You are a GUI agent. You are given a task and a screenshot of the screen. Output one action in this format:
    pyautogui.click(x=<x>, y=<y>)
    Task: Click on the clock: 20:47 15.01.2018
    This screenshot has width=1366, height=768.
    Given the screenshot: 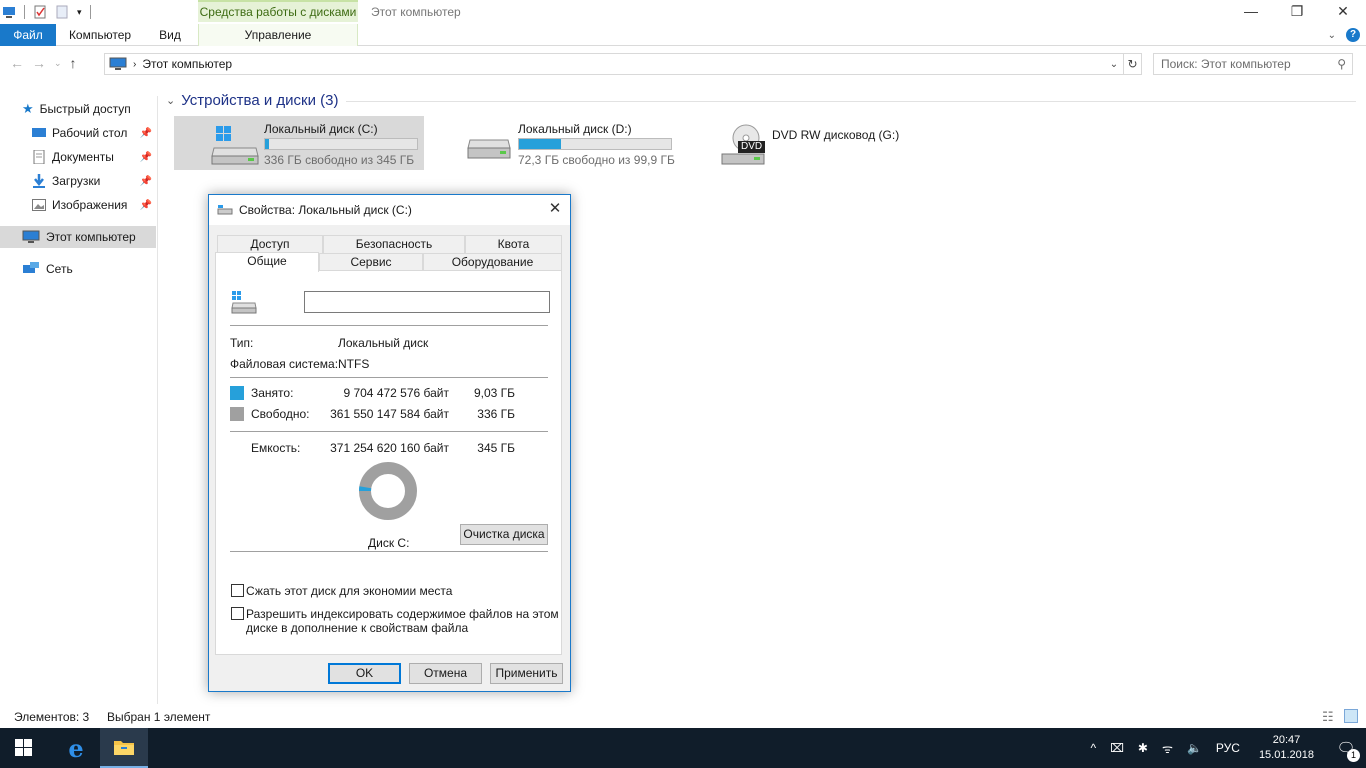 What is the action you would take?
    pyautogui.click(x=1286, y=748)
    